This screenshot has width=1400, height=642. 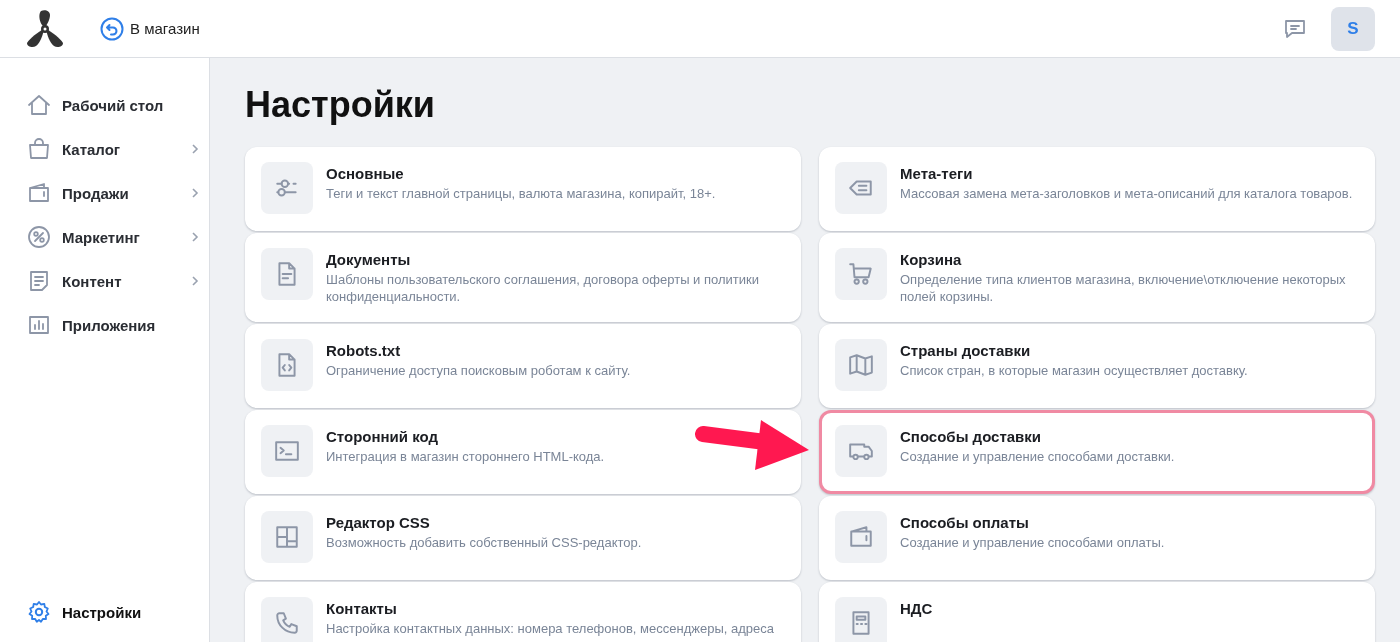 What do you see at coordinates (39, 325) in the screenshot?
I see `bar-chart-icon` at bounding box center [39, 325].